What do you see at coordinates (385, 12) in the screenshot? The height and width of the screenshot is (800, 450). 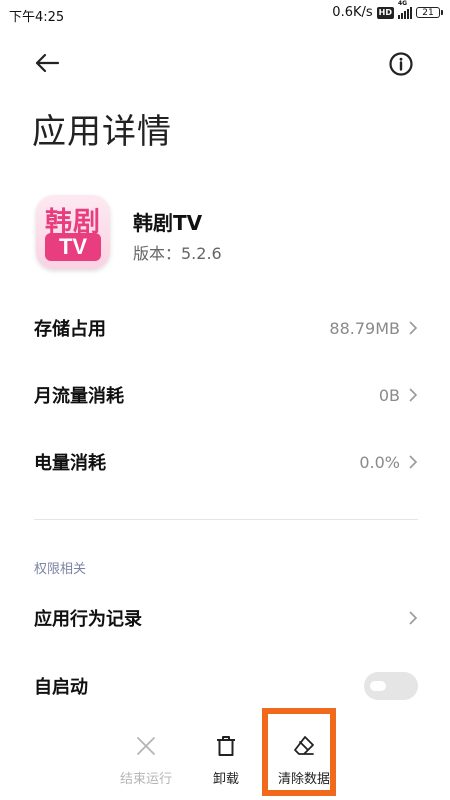 I see `hd-badge: HD` at bounding box center [385, 12].